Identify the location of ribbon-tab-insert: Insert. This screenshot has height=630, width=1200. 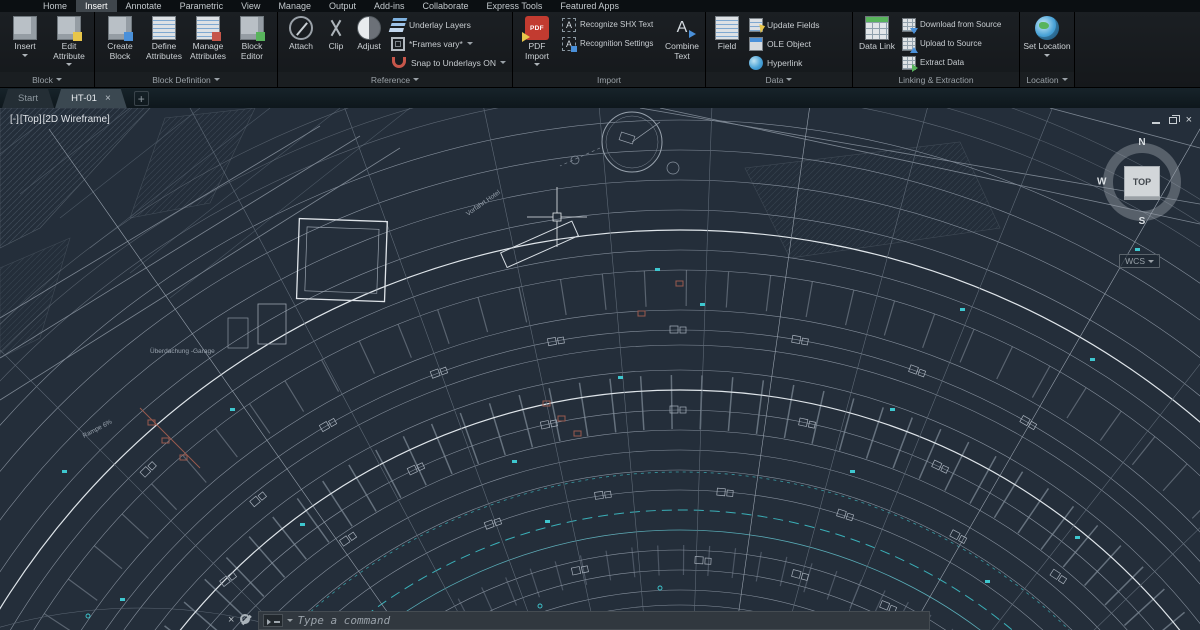
(96, 6).